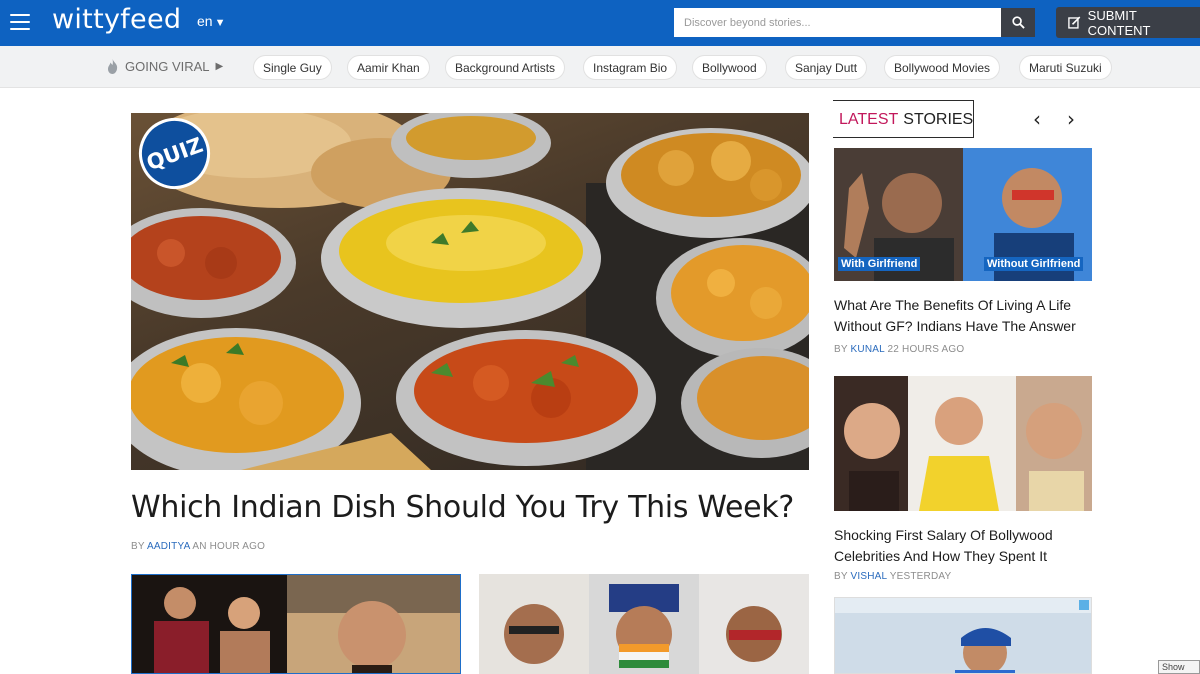  I want to click on viral-tag: Instagram Bio, so click(630, 67).